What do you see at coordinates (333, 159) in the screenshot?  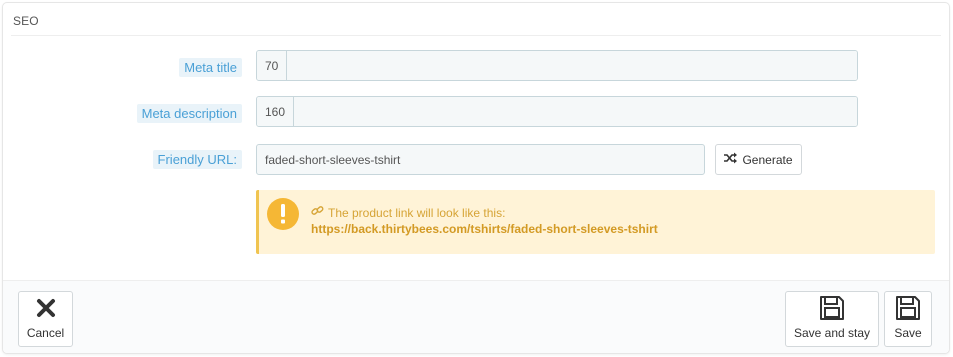 I see `friendly-url-value: faded-short-sleeves-tshirt` at bounding box center [333, 159].